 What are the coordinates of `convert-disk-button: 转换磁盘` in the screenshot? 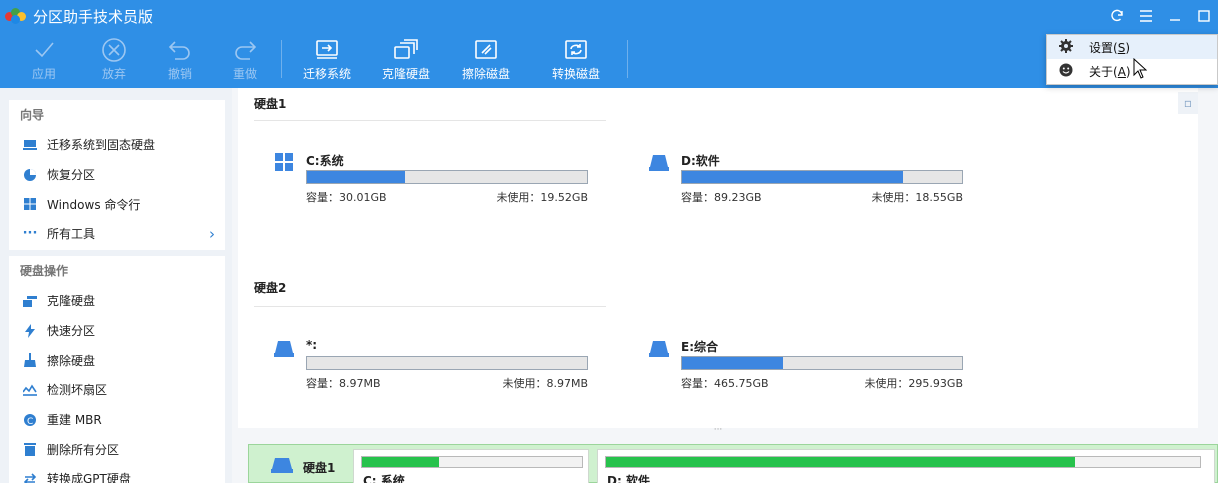 It's located at (576, 60).